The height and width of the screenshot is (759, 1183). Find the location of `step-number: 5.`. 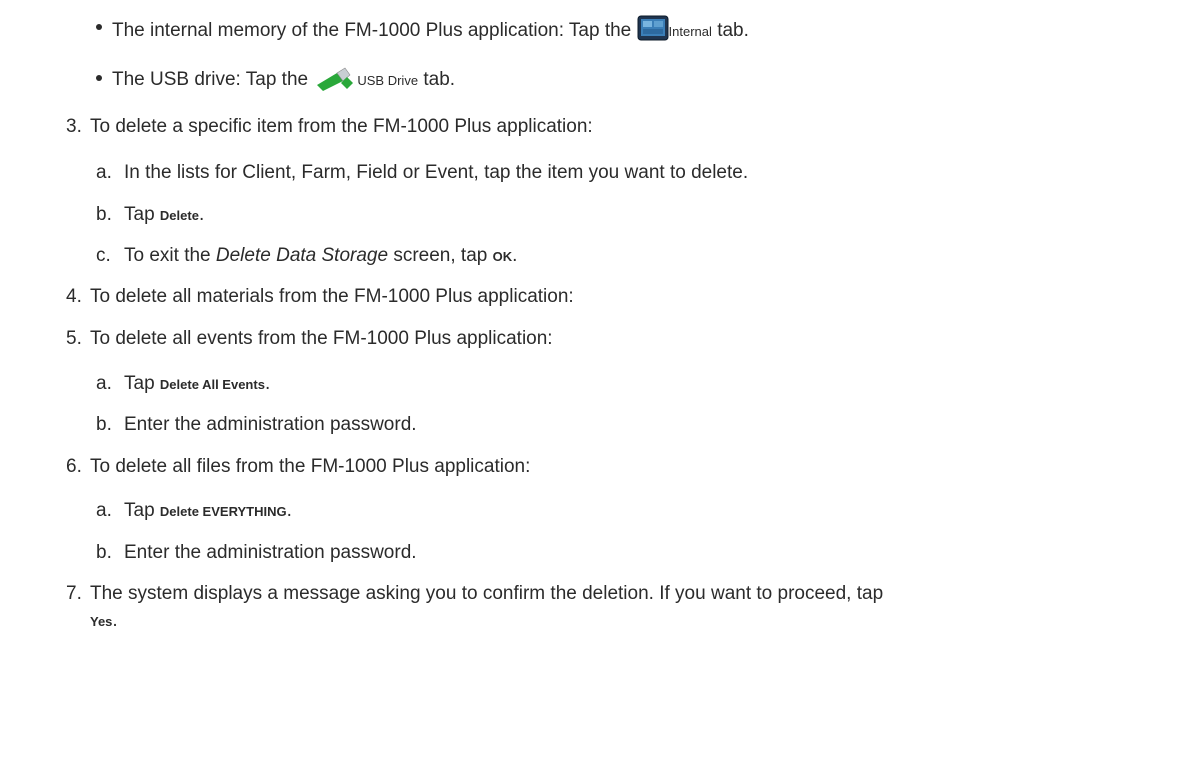

step-number: 5. is located at coordinates (74, 338).